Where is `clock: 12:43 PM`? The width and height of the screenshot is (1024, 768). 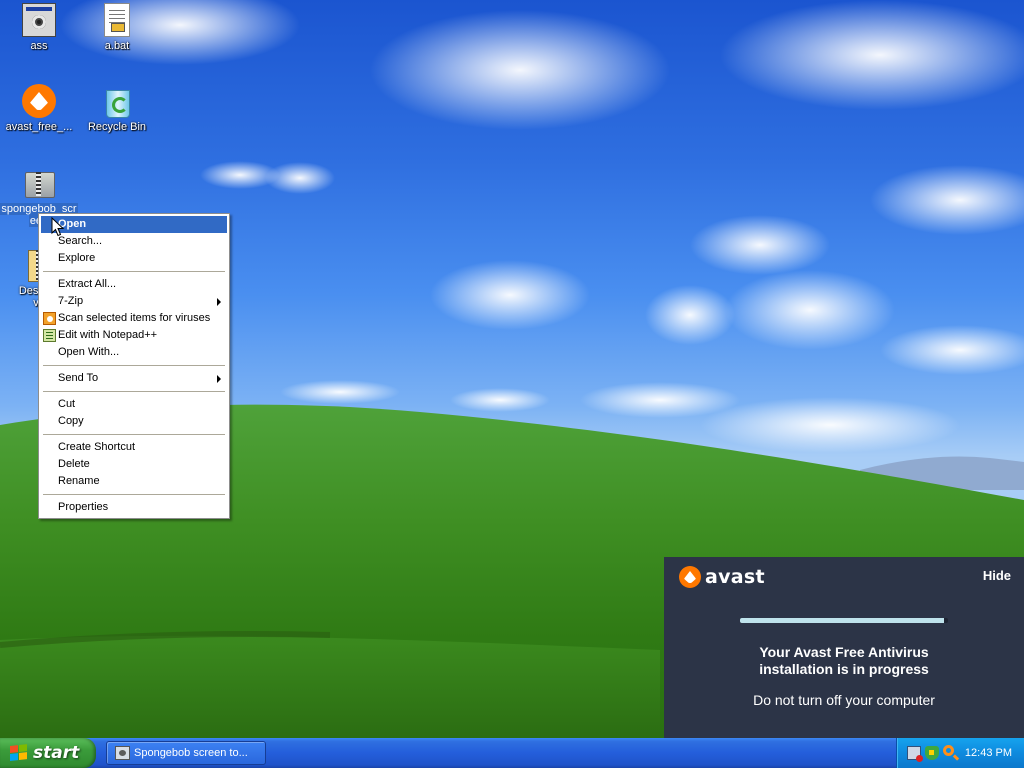
clock: 12:43 PM is located at coordinates (988, 753).